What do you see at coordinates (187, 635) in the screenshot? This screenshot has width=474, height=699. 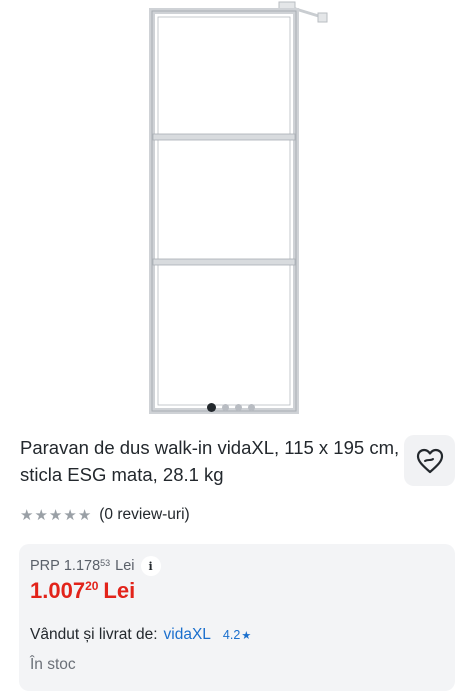 I see `seller-name-link: vidaXL` at bounding box center [187, 635].